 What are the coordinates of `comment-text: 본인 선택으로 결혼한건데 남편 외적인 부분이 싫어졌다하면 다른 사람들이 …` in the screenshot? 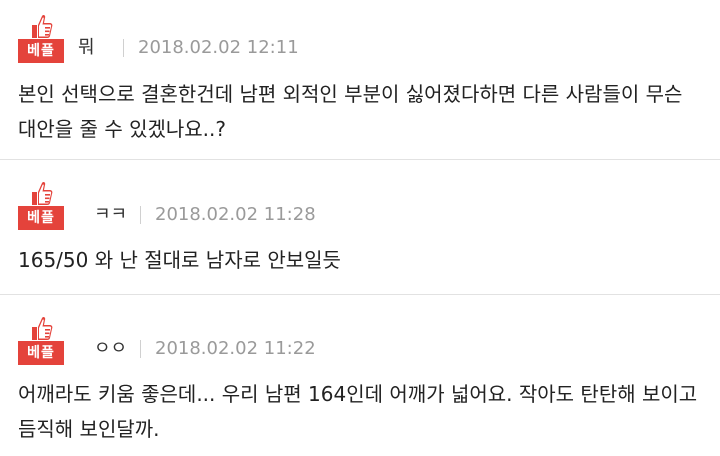 It's located at (350, 111).